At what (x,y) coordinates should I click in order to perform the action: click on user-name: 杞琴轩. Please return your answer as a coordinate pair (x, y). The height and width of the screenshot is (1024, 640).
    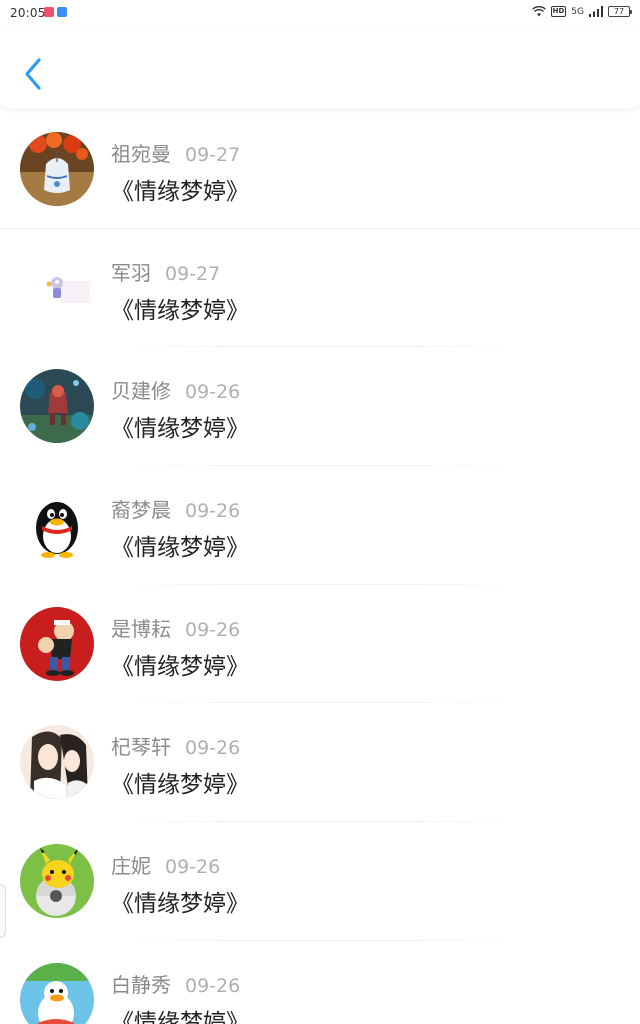
    Looking at the image, I should click on (141, 747).